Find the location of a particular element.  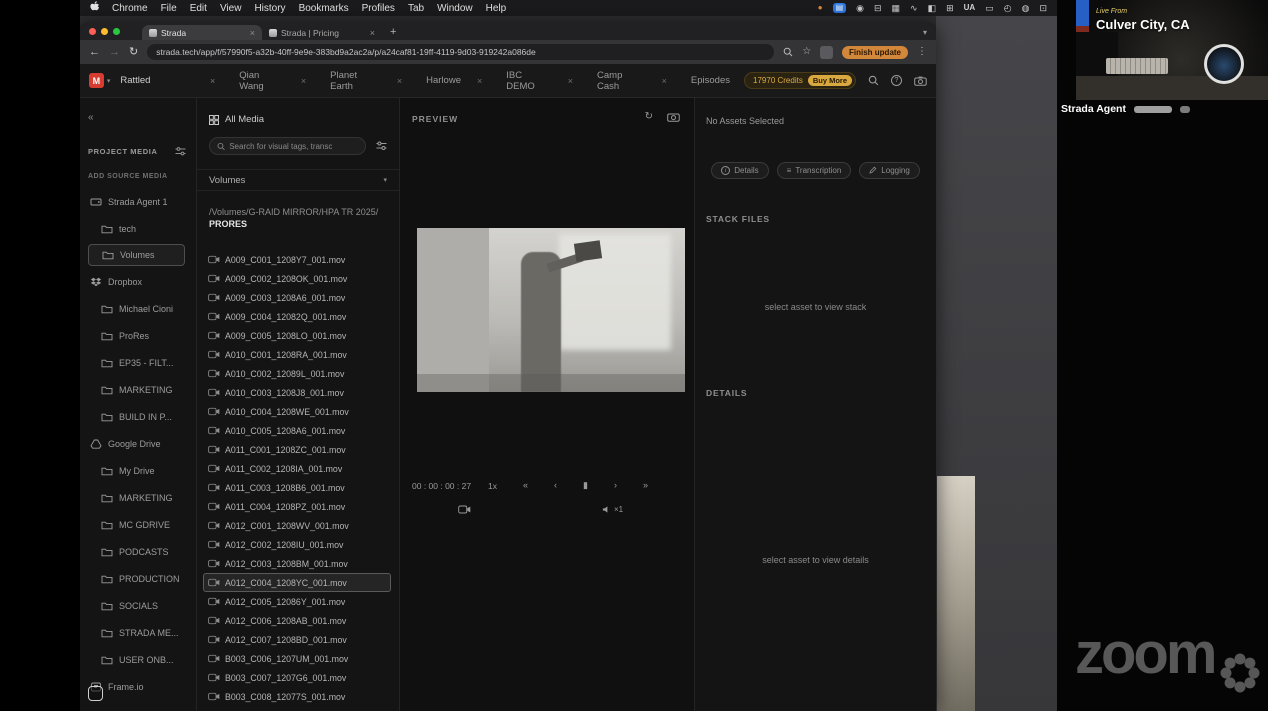

menubar-item: Bookmarks is located at coordinates (324, 8).